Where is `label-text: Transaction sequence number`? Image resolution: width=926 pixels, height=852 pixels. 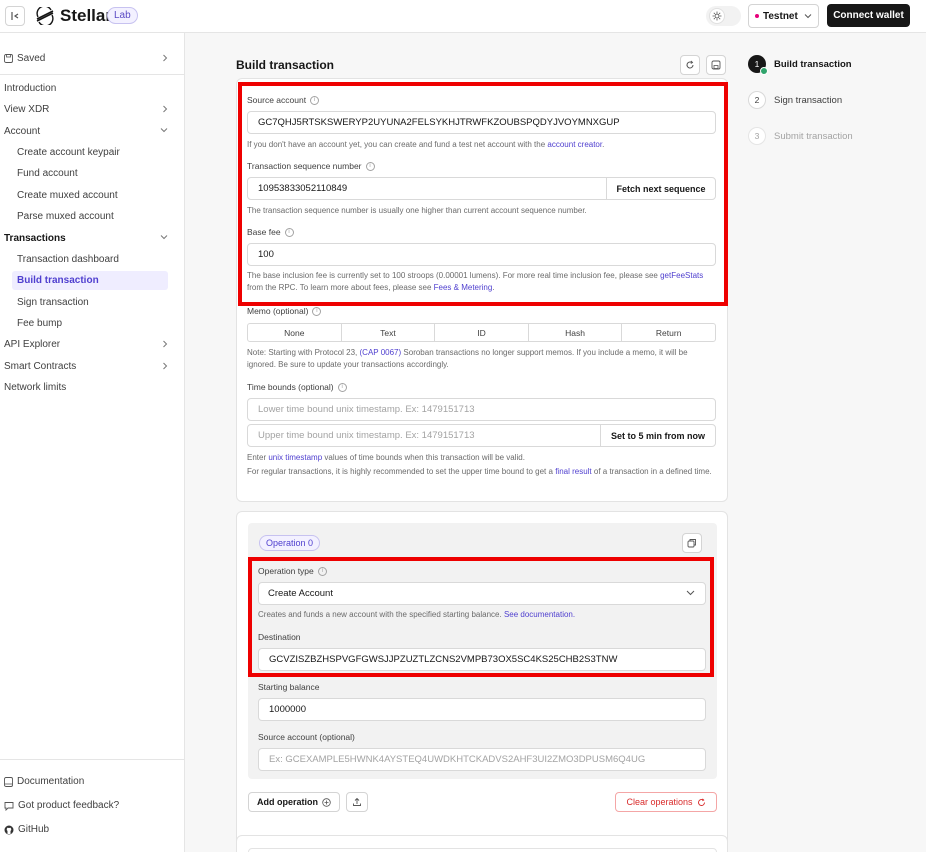 label-text: Transaction sequence number is located at coordinates (304, 166).